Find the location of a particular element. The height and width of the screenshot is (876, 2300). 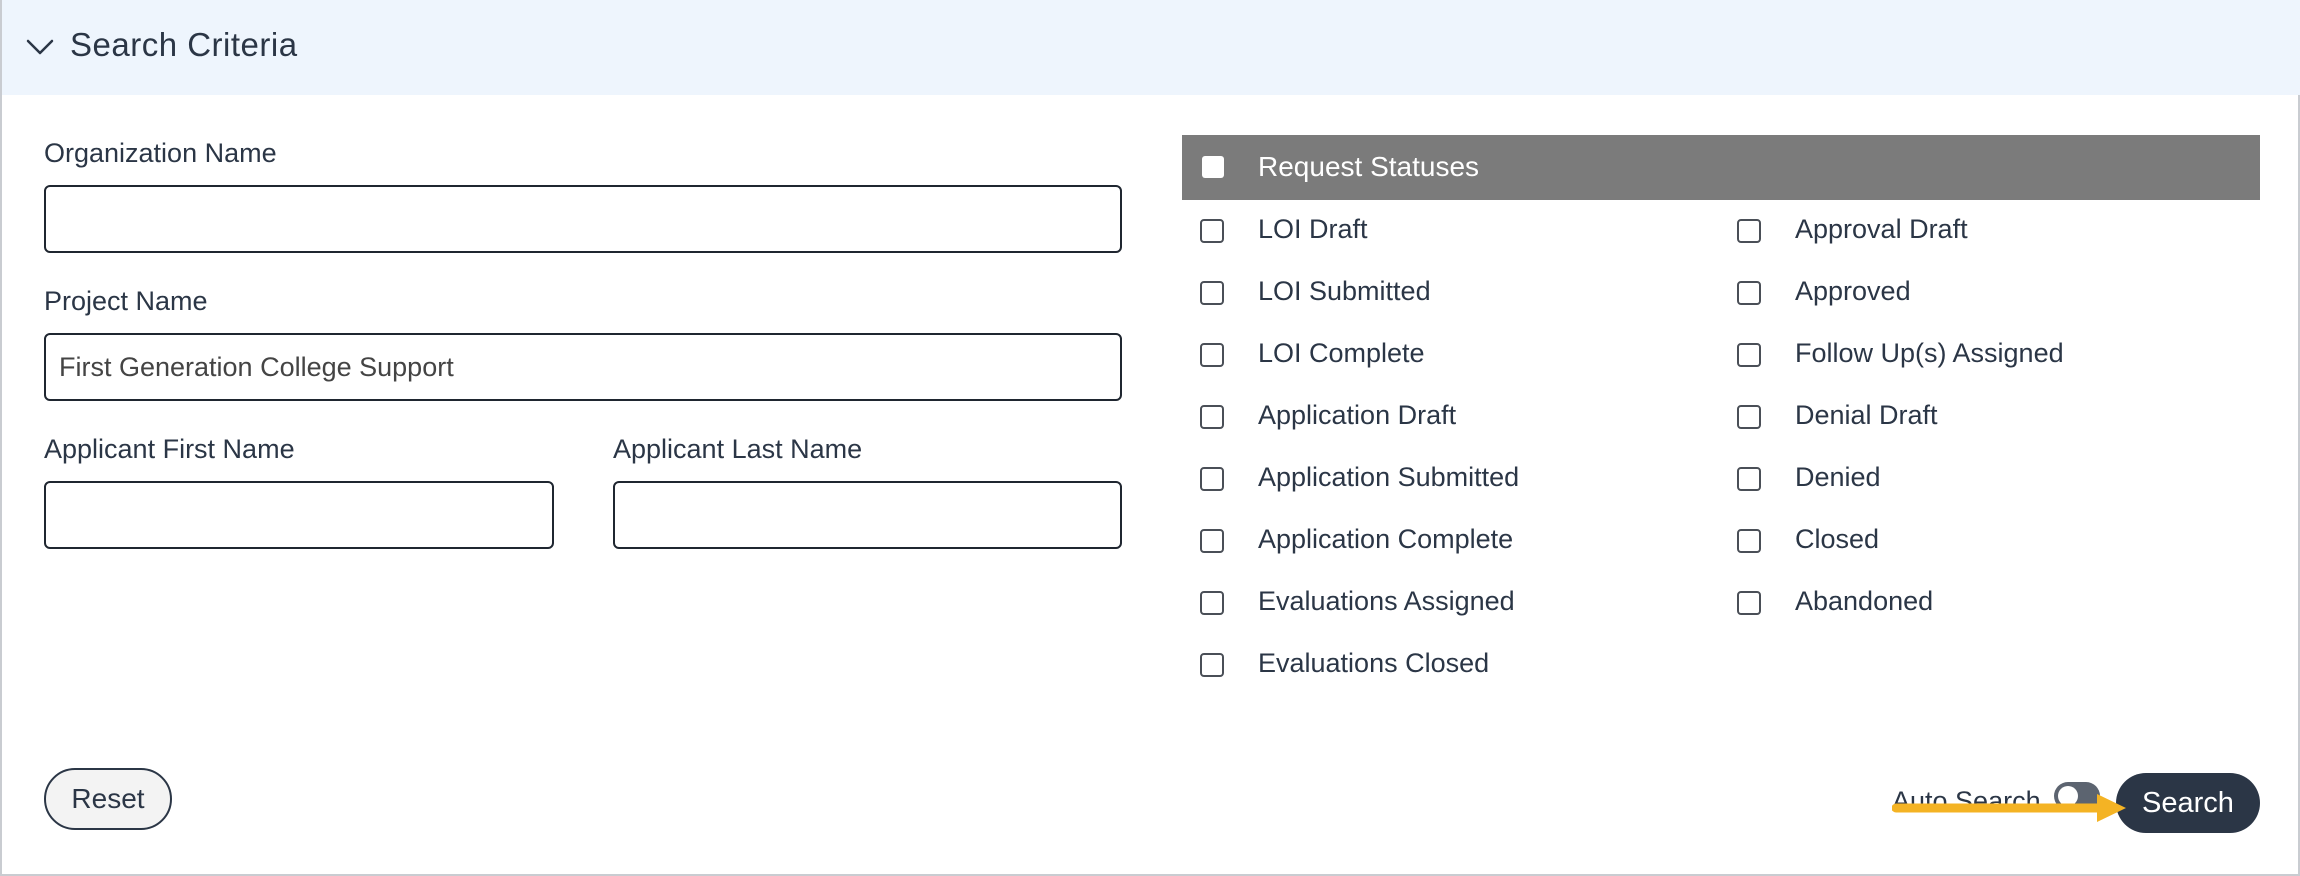

status-label: Evaluations Assigned is located at coordinates (1386, 601).